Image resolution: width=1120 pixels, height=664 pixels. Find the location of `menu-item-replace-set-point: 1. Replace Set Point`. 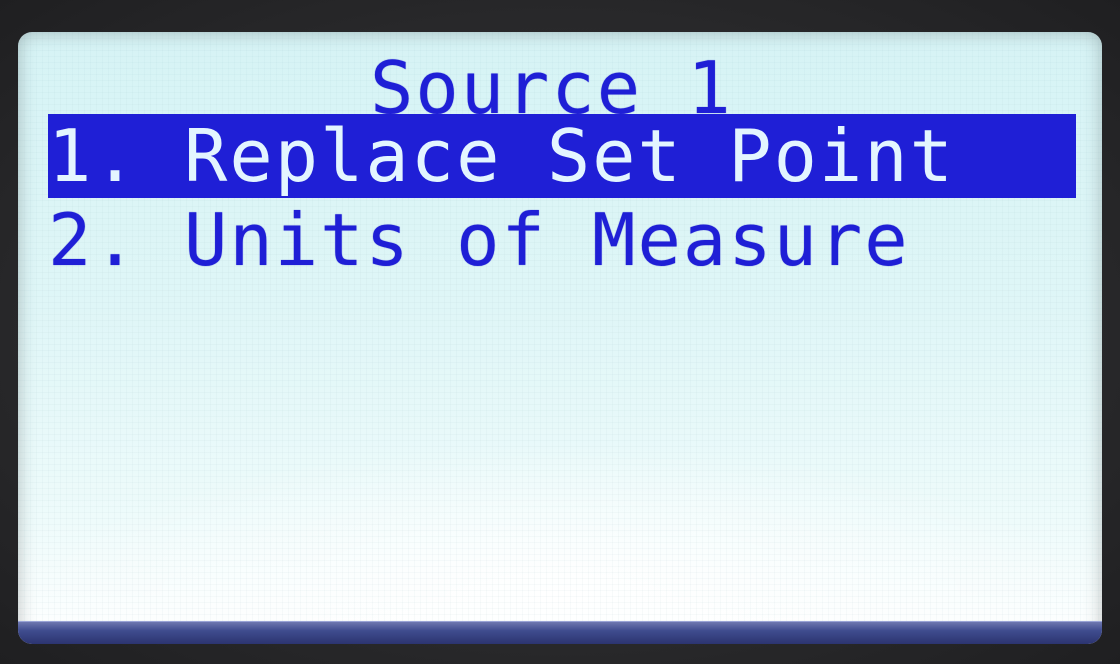

menu-item-replace-set-point: 1. Replace Set Point is located at coordinates (562, 156).